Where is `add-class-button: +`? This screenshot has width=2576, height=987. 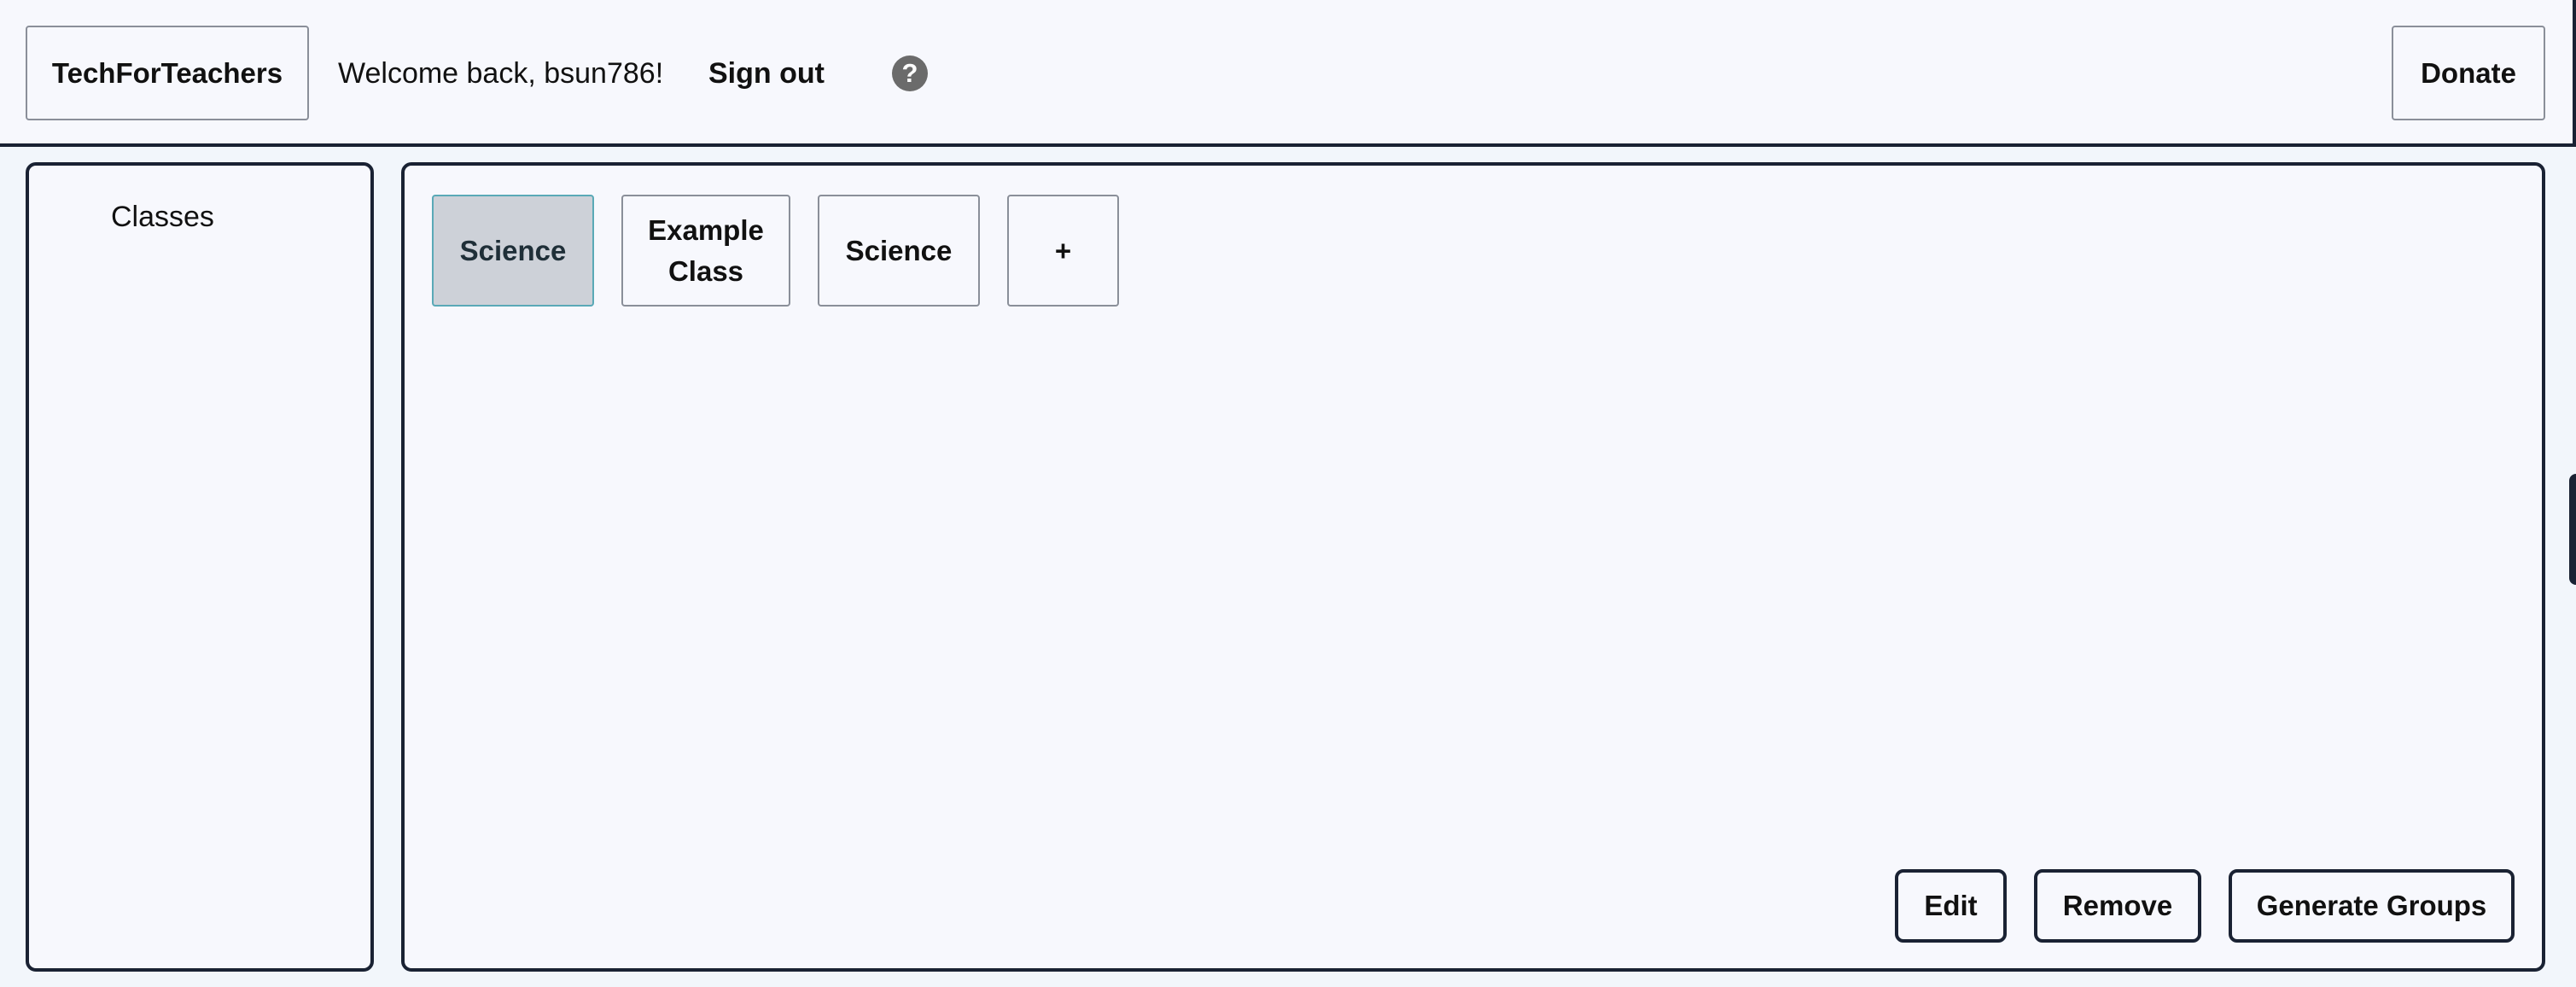 add-class-button: + is located at coordinates (1063, 251).